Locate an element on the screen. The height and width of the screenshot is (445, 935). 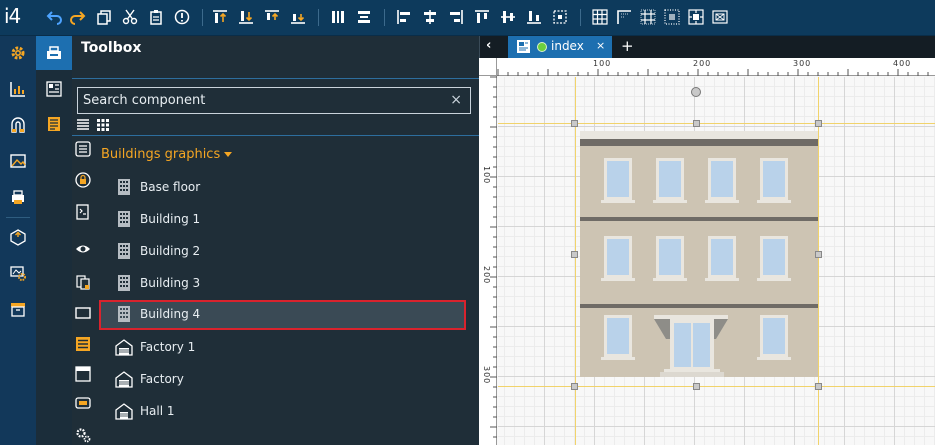
app-logo: i4 is located at coordinates (12, 16).